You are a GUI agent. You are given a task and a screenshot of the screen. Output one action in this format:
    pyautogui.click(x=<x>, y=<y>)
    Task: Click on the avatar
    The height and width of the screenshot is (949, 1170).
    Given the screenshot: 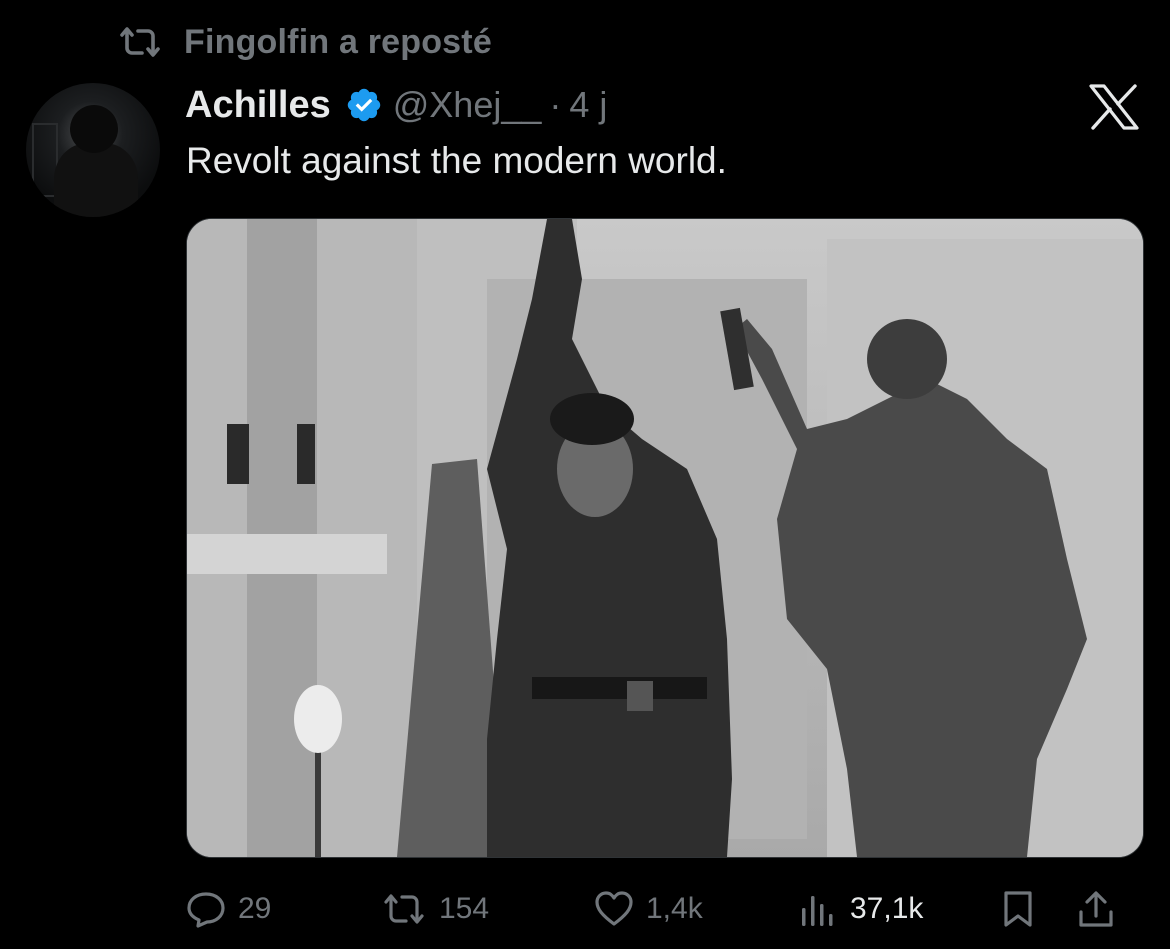 What is the action you would take?
    pyautogui.click(x=93, y=150)
    